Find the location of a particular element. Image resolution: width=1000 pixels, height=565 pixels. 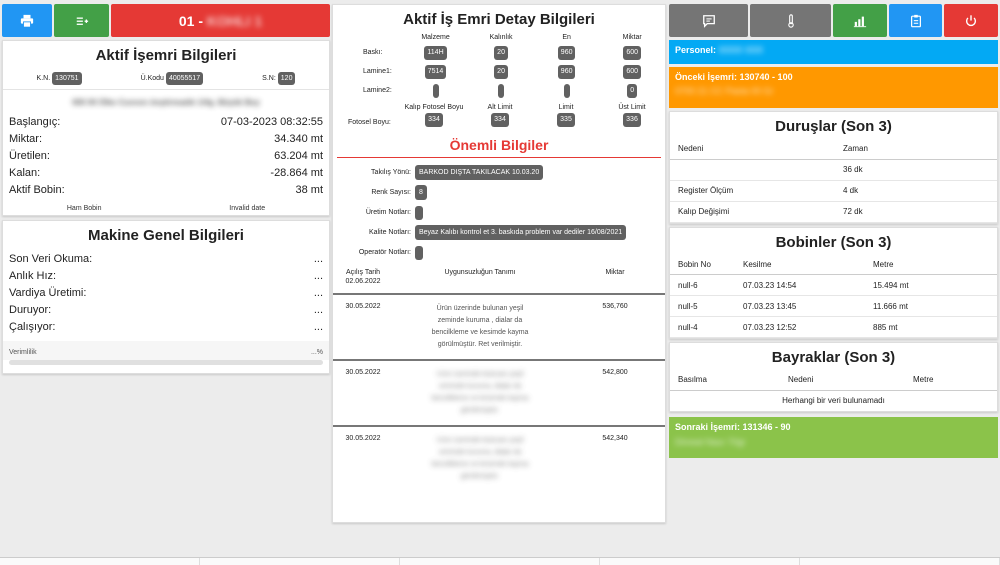

material-value: 7514 is located at coordinates (435, 71).